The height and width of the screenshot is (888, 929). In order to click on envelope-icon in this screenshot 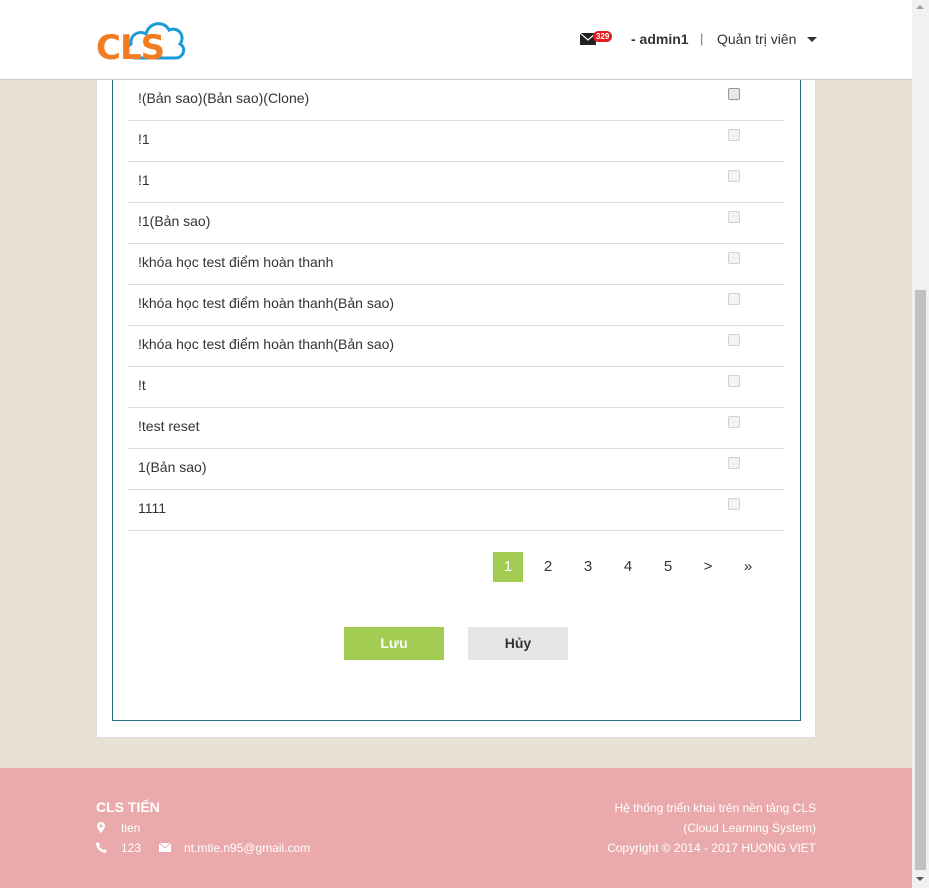, I will do `click(165, 847)`.